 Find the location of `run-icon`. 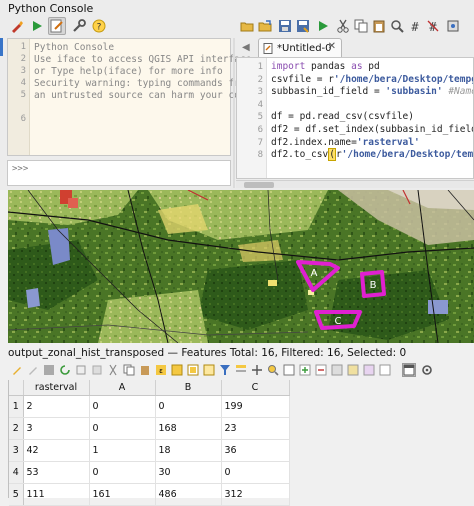

run-icon is located at coordinates (37, 26).